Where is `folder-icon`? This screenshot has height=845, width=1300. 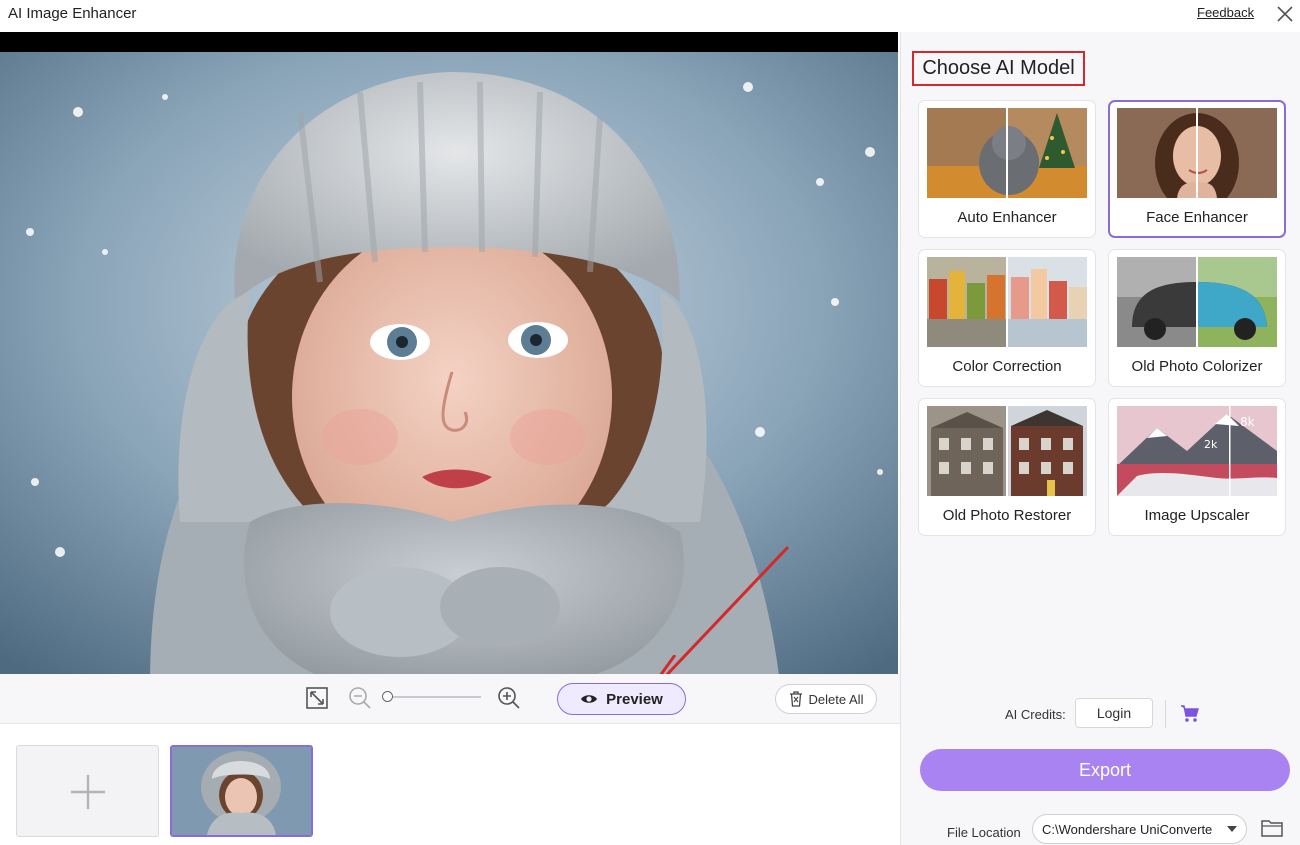
folder-icon is located at coordinates (1272, 828).